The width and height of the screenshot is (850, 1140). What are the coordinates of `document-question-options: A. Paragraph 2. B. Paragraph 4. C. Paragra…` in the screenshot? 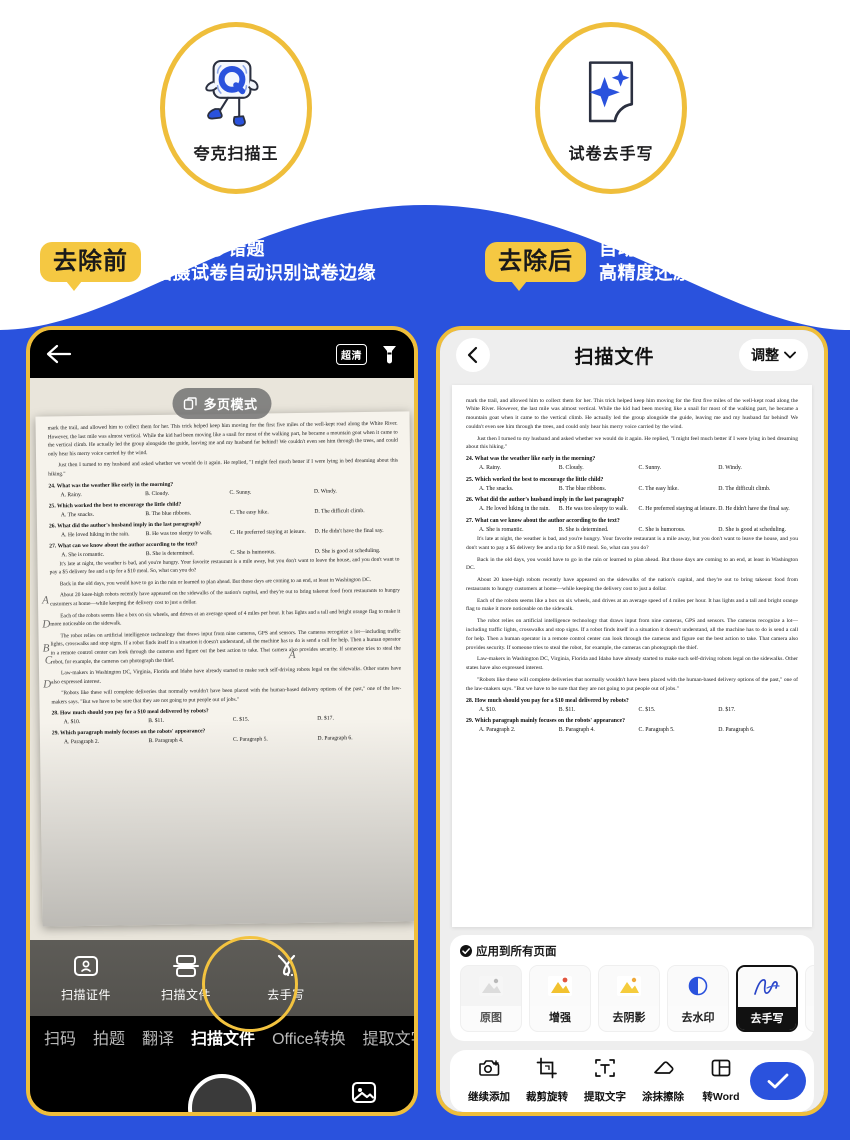 It's located at (632, 730).